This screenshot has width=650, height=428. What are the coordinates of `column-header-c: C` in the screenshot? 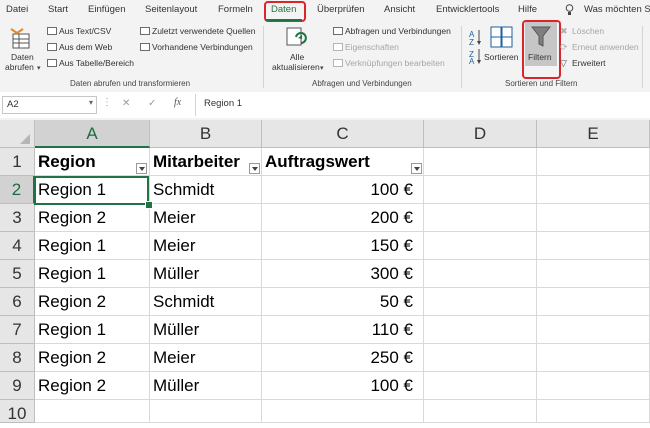 It's located at (343, 134).